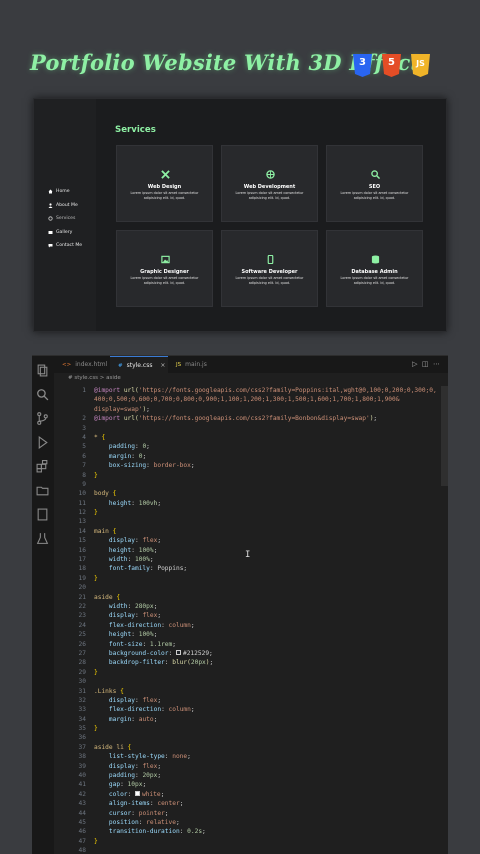 The image size is (480, 854). Describe the element at coordinates (247, 606) in the screenshot. I see `code-line: 22 width: 280px;` at that location.